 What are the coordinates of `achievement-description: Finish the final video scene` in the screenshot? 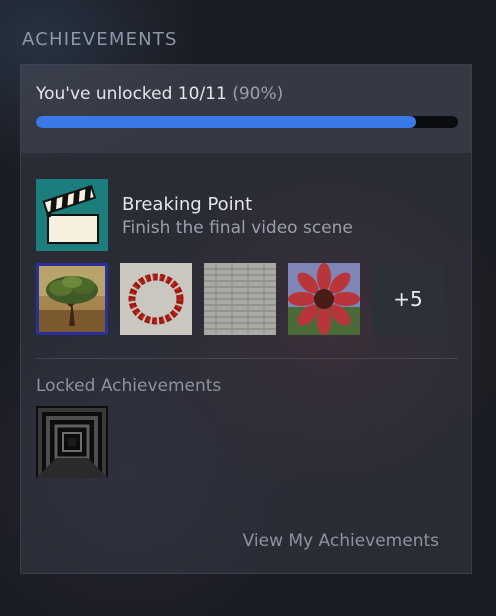 It's located at (237, 228).